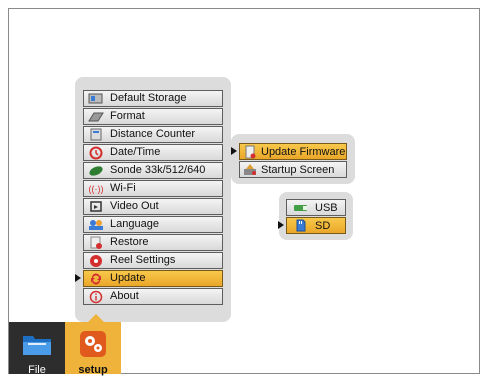 The height and width of the screenshot is (382, 488). What do you see at coordinates (312, 225) in the screenshot?
I see `submenu-item-sd: SD` at bounding box center [312, 225].